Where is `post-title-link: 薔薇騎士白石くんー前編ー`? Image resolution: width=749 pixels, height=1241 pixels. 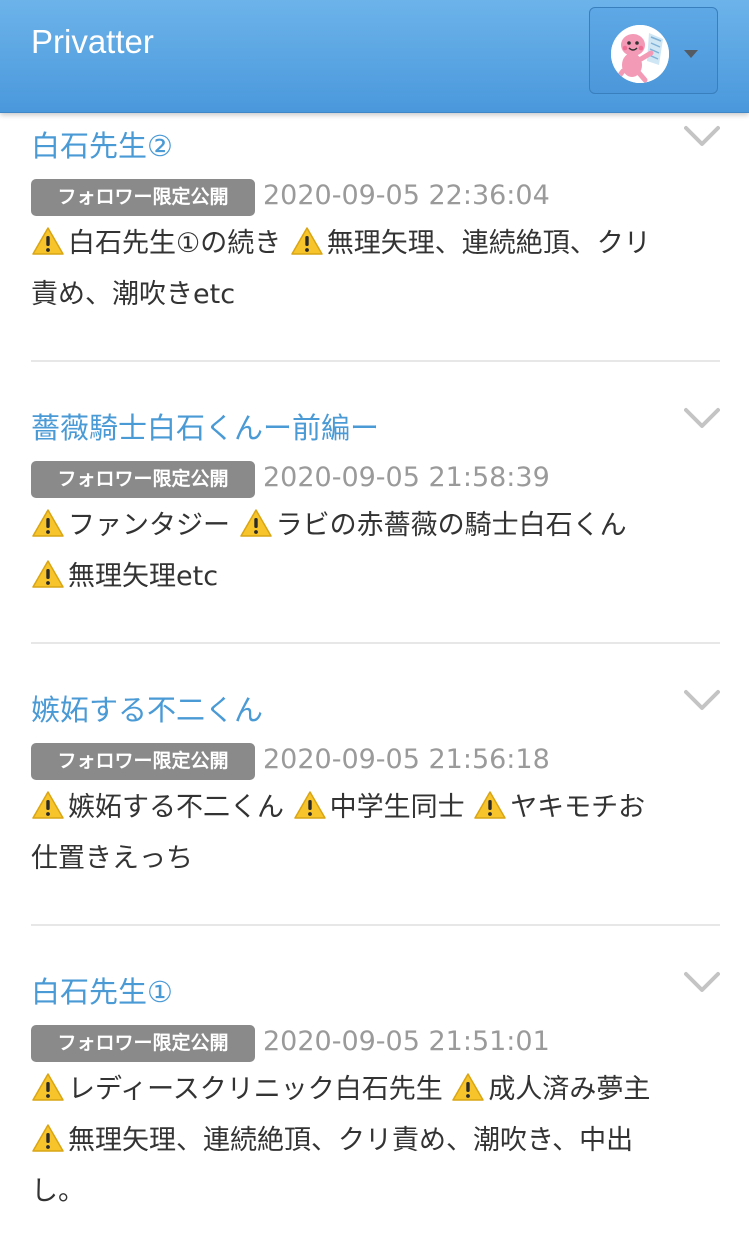 post-title-link: 薔薇騎士白石くんー前編ー is located at coordinates (205, 428).